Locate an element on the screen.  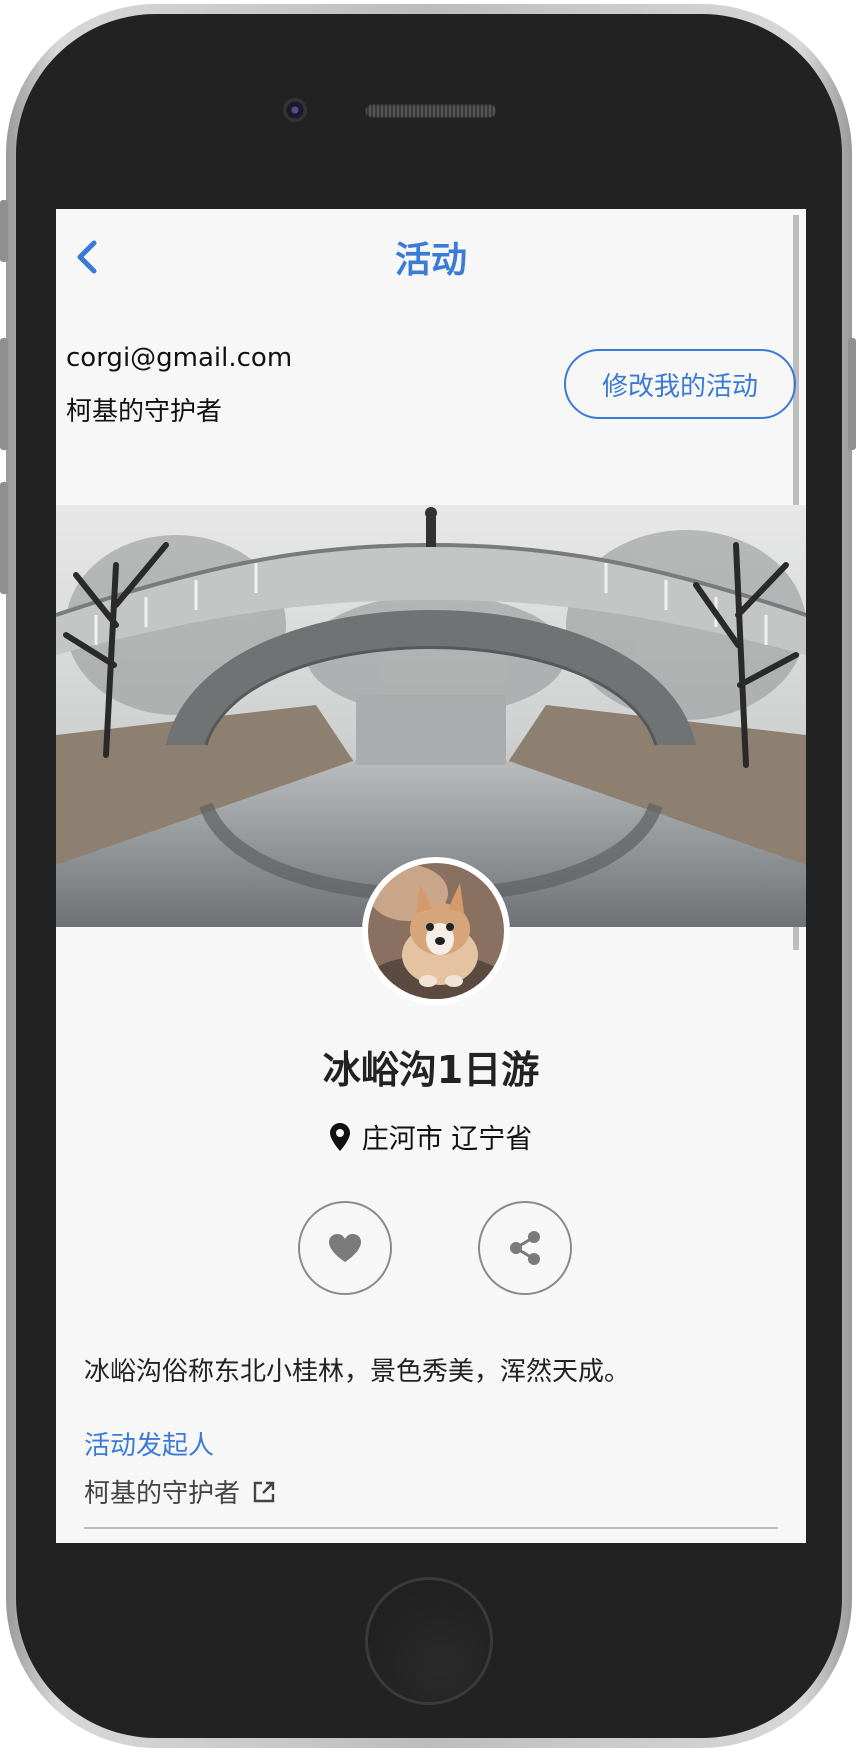
share-button is located at coordinates (525, 1248).